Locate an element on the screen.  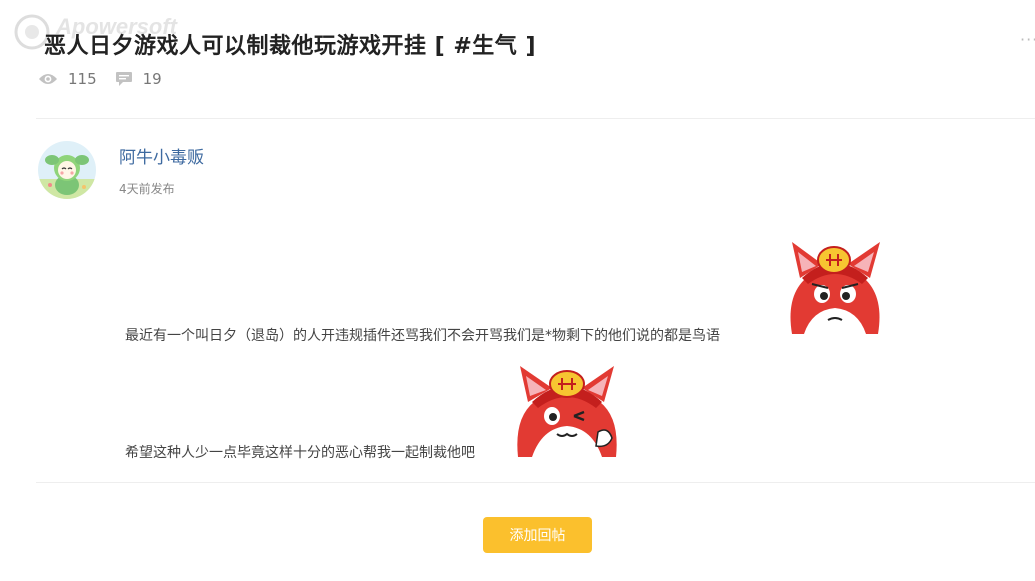
post-time: 4天前发布 is located at coordinates (147, 189).